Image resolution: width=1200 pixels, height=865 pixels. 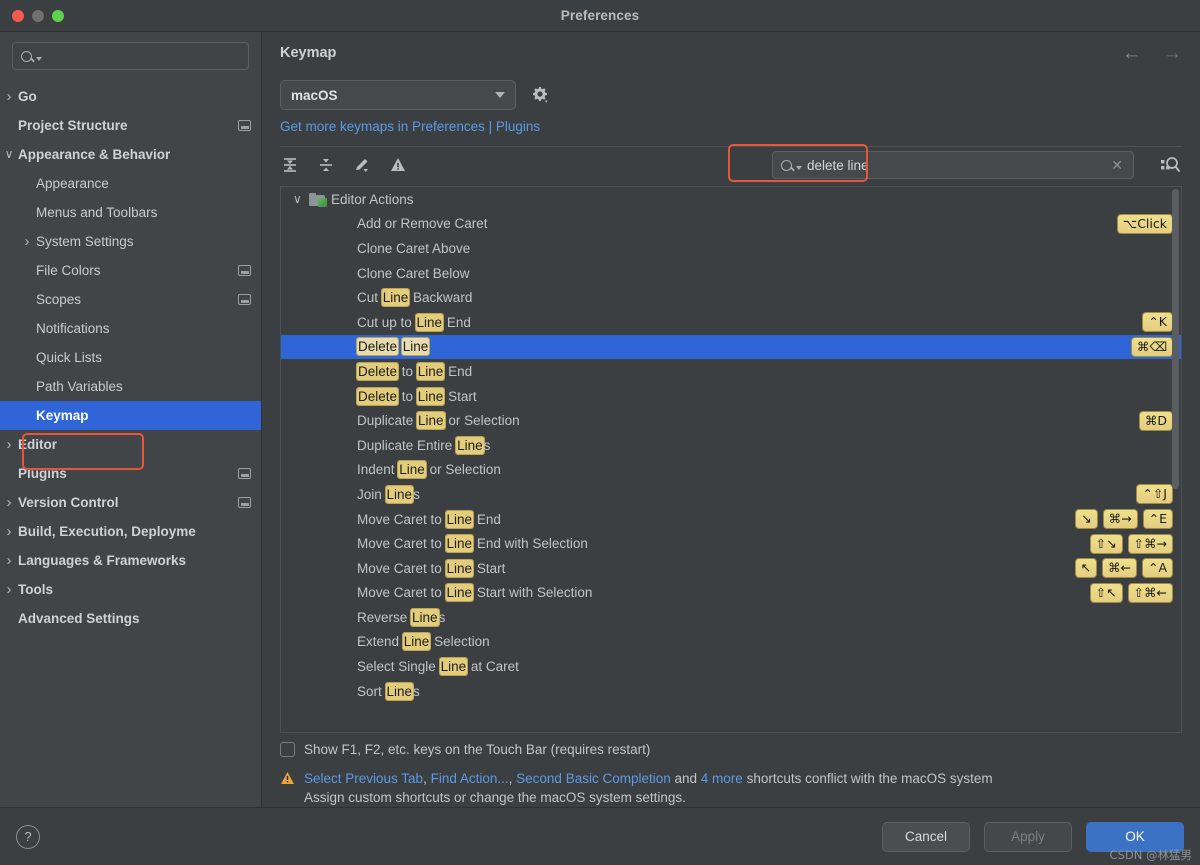 I want to click on find-shortcut-field: ✕, so click(x=953, y=165).